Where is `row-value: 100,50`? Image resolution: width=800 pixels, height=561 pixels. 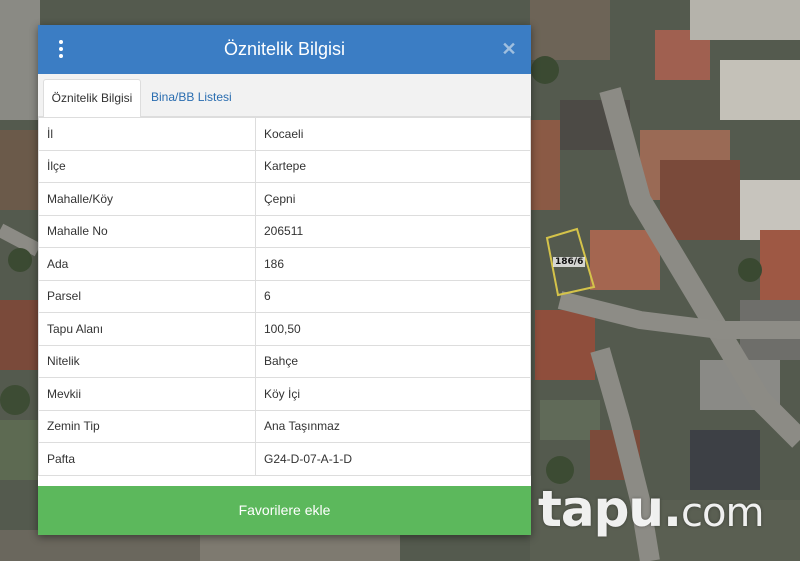
row-value: 100,50 is located at coordinates (393, 329).